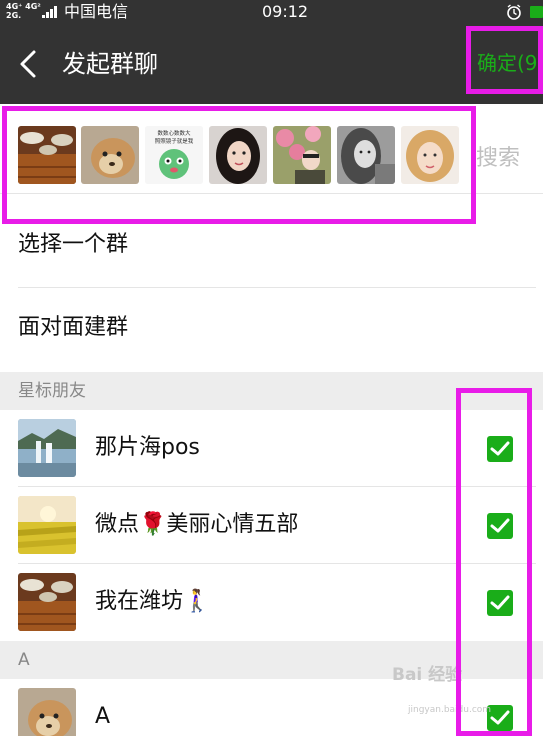  I want to click on network-type-bottom: 2G., so click(14, 15).